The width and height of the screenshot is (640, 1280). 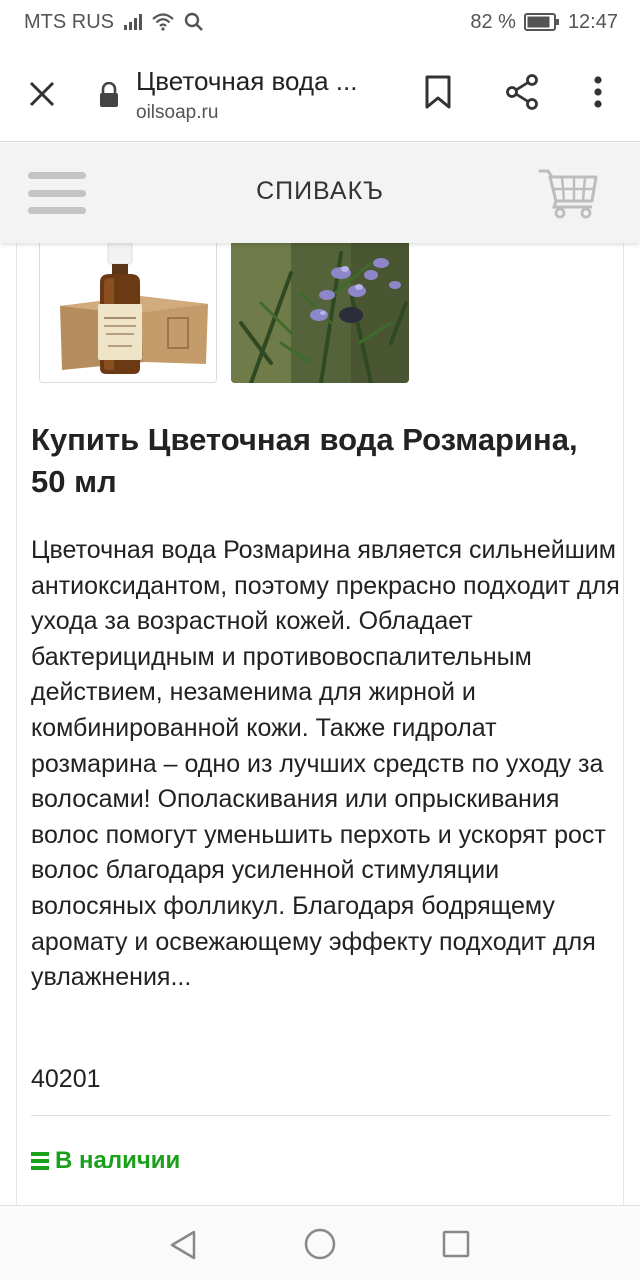 What do you see at coordinates (66, 1079) in the screenshot?
I see `product-sku: 40201` at bounding box center [66, 1079].